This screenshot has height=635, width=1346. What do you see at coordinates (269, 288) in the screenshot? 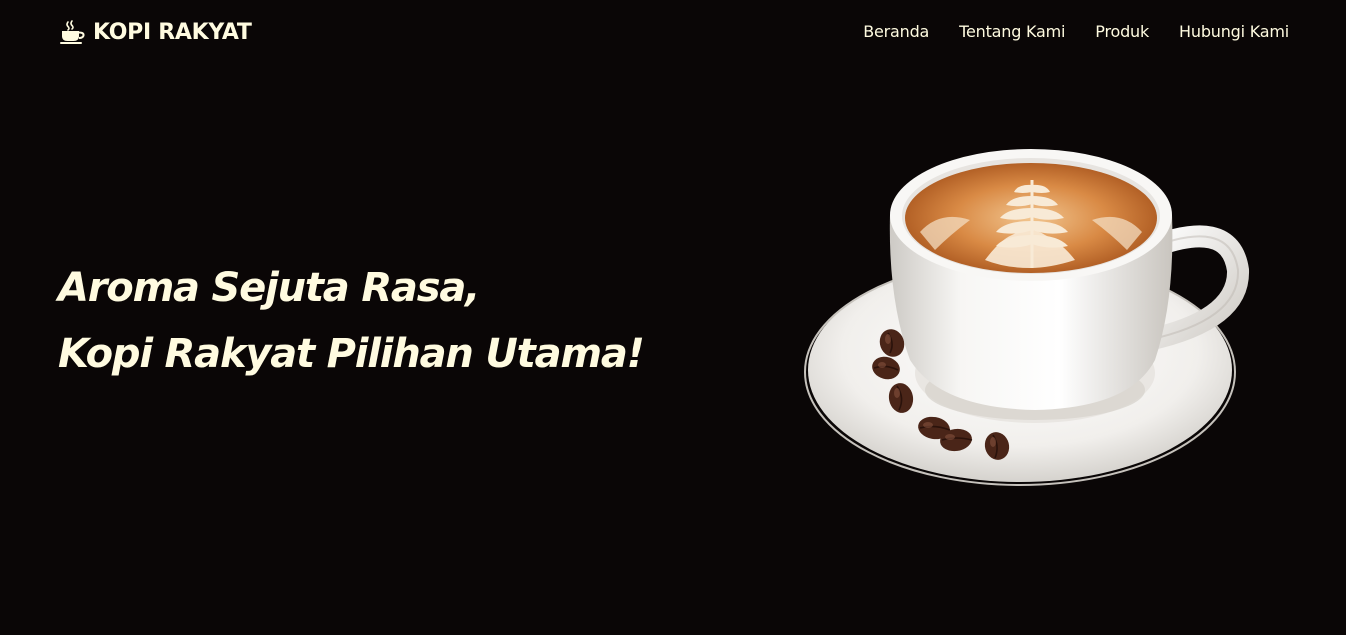
I see `hero-heading-line-1: Aroma Sejuta Rasa,` at bounding box center [269, 288].